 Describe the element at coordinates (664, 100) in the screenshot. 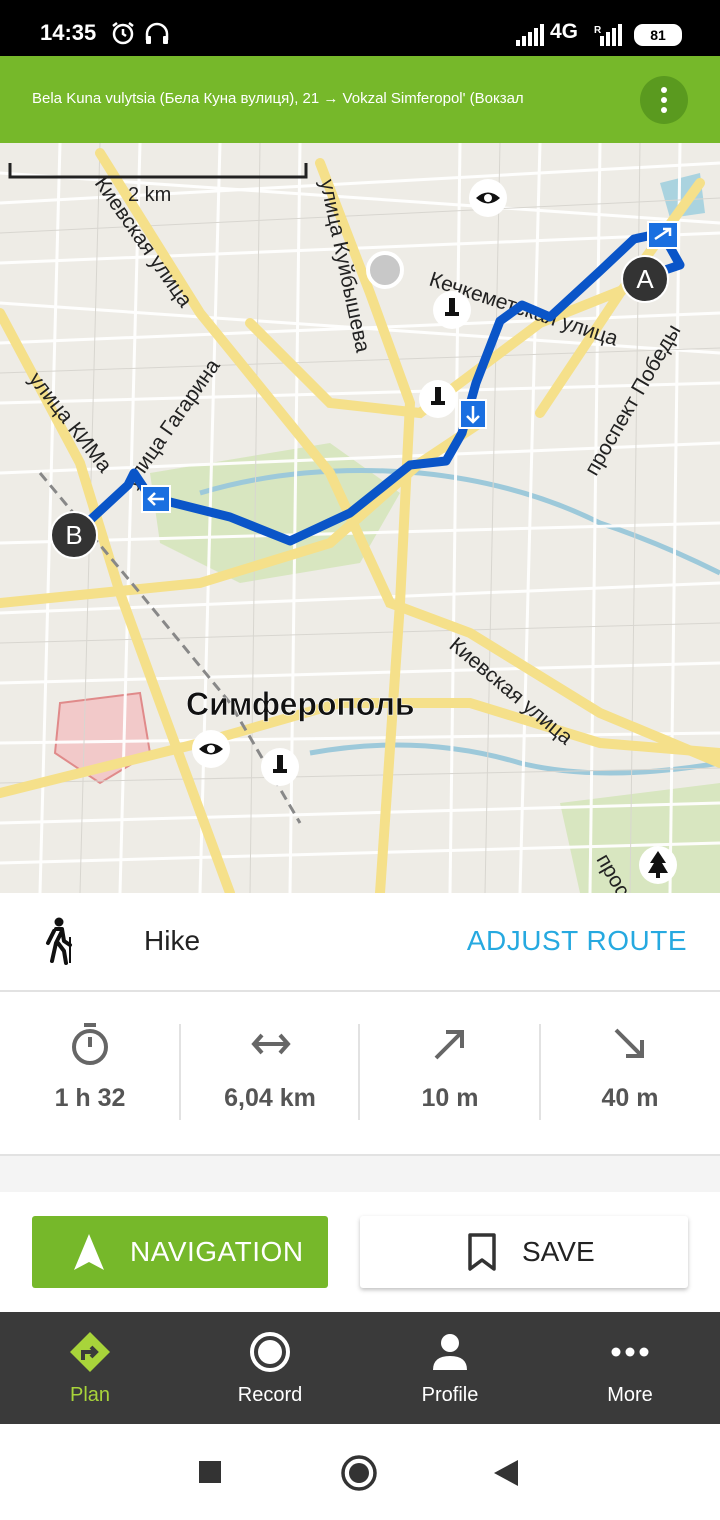

I see `overflow-menu-button` at that location.